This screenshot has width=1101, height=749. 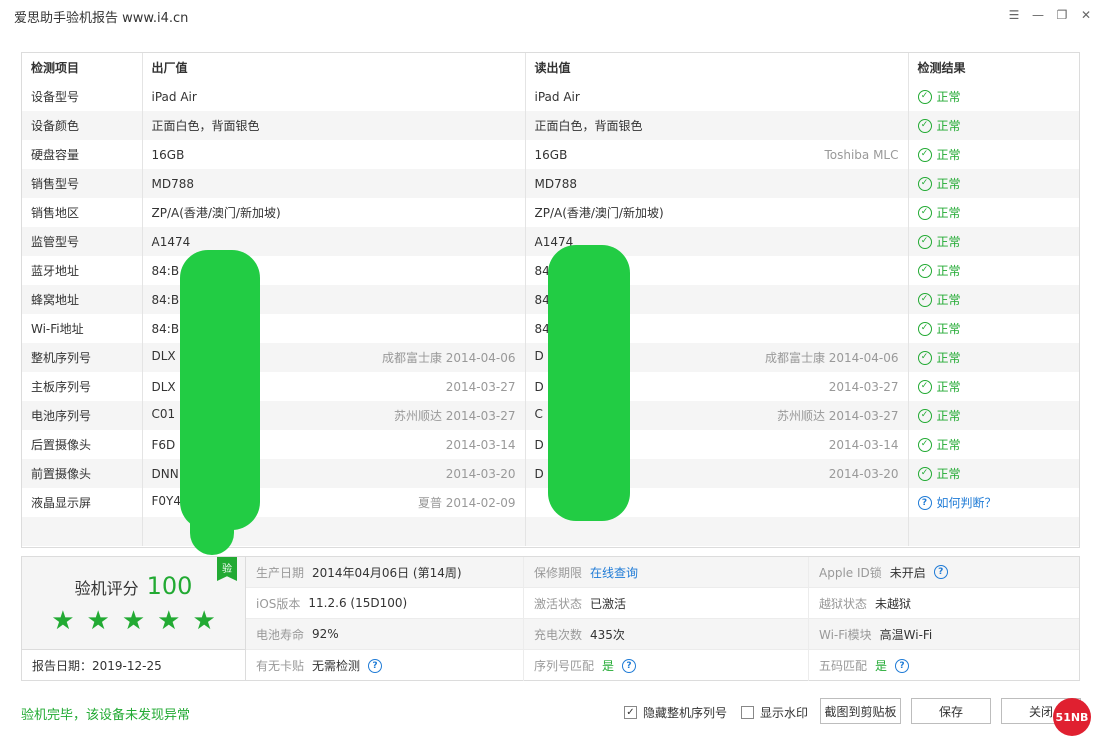 What do you see at coordinates (82, 67) in the screenshot?
I see `header-item: 检测项目` at bounding box center [82, 67].